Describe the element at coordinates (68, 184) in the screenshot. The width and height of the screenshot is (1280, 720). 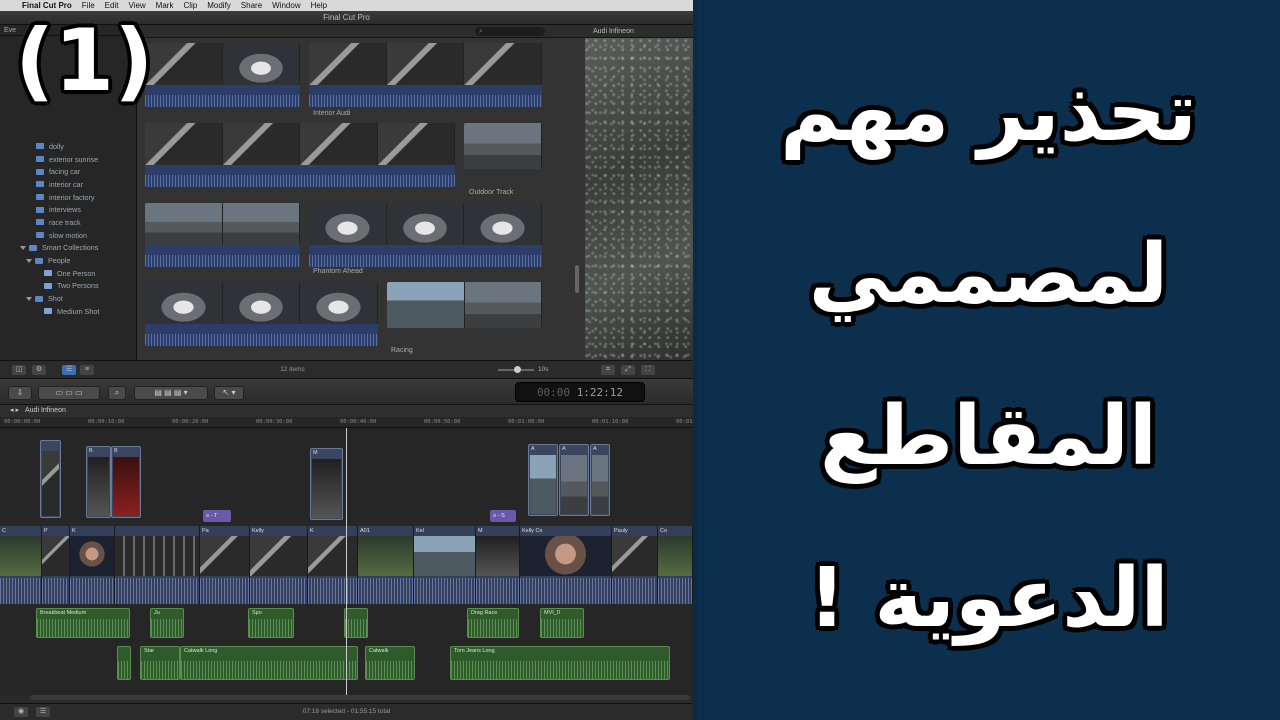
I see `library-item-interior-car: interior car` at that location.